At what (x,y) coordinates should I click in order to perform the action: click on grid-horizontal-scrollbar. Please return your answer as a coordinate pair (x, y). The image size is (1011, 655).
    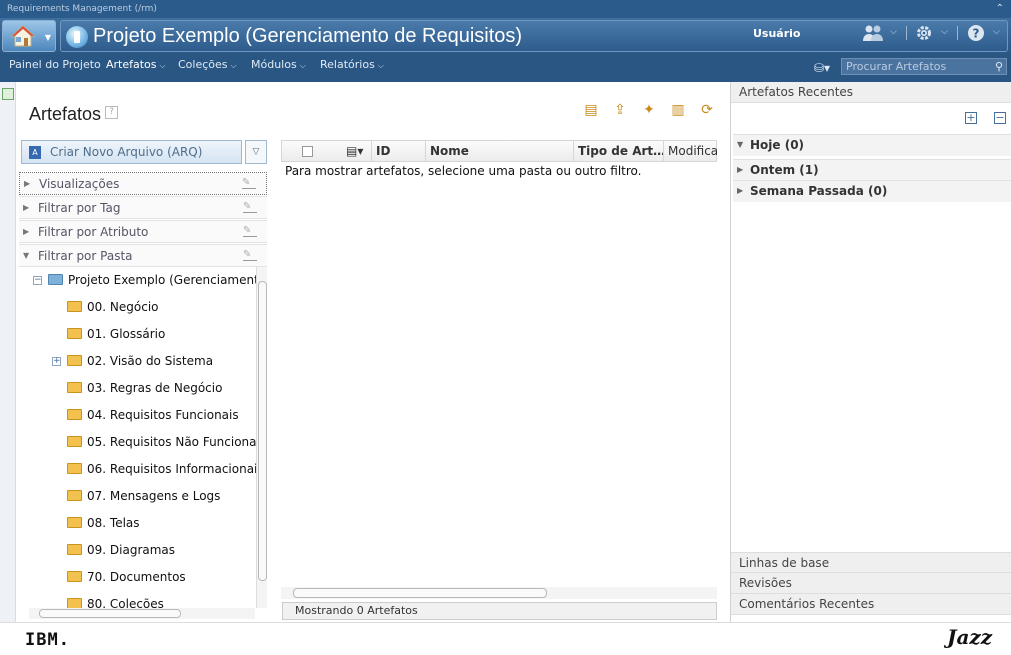
    Looking at the image, I should click on (499, 593).